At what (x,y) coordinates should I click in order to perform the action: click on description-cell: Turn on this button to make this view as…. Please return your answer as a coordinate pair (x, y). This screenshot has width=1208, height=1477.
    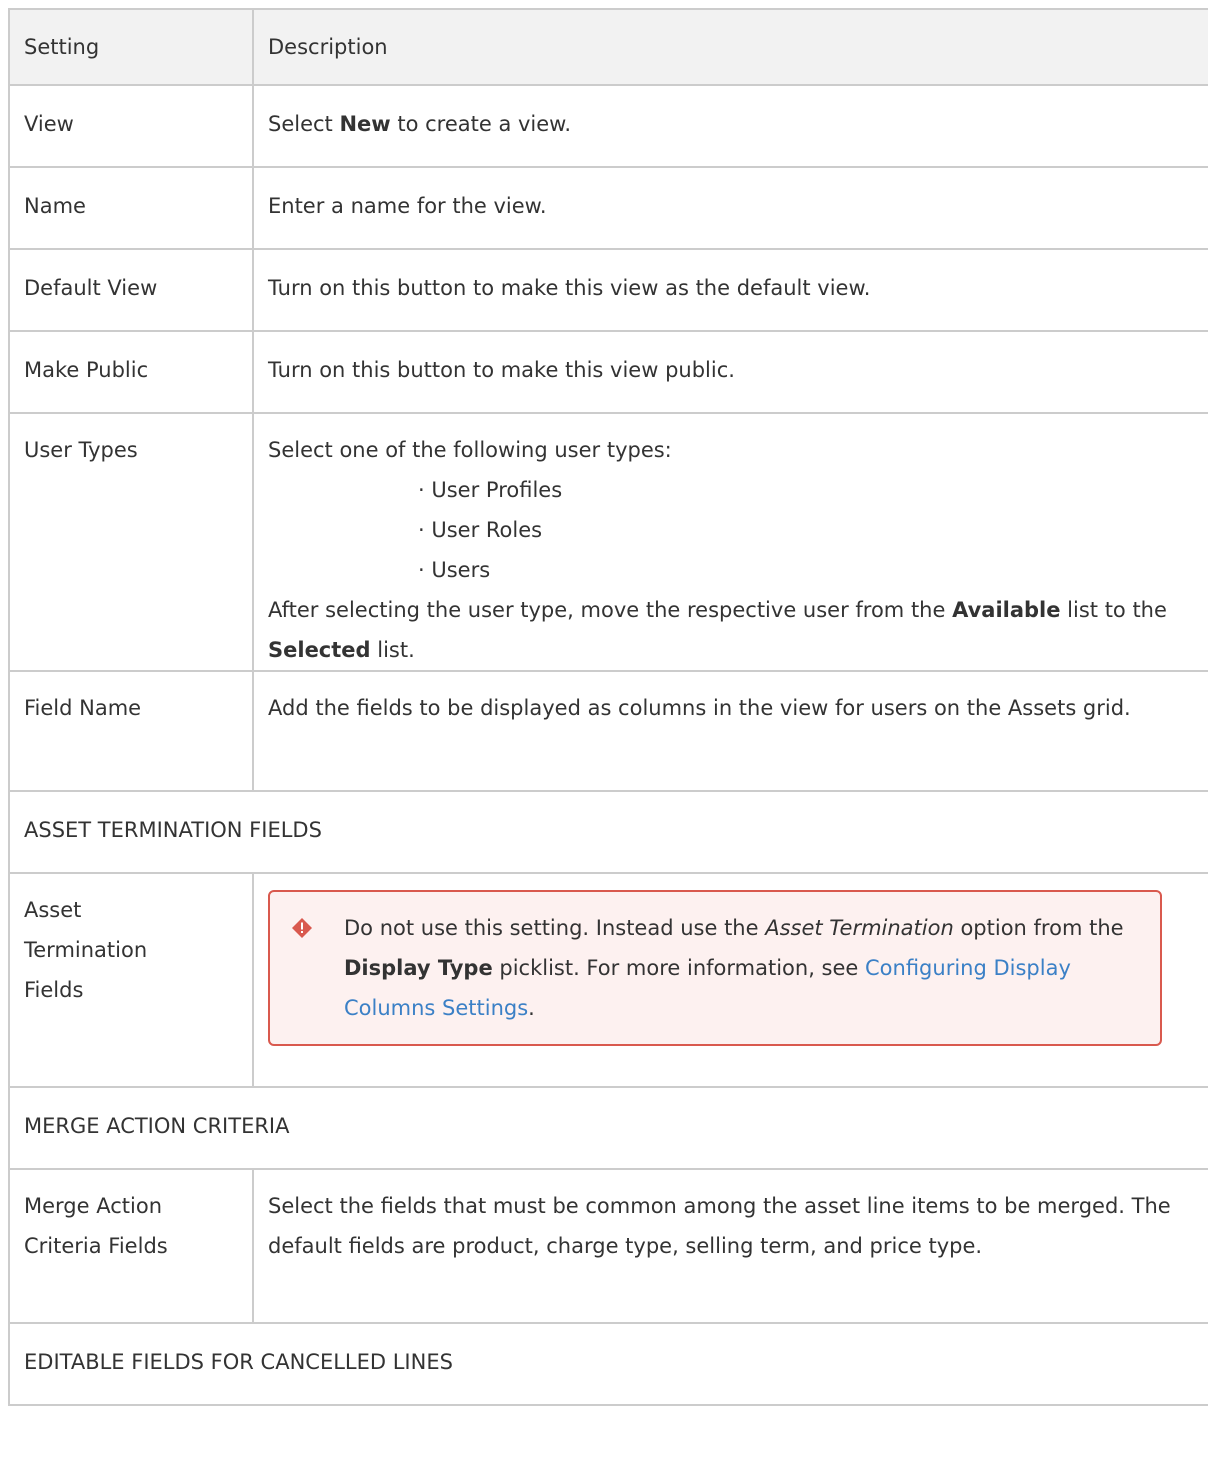
    Looking at the image, I should click on (730, 290).